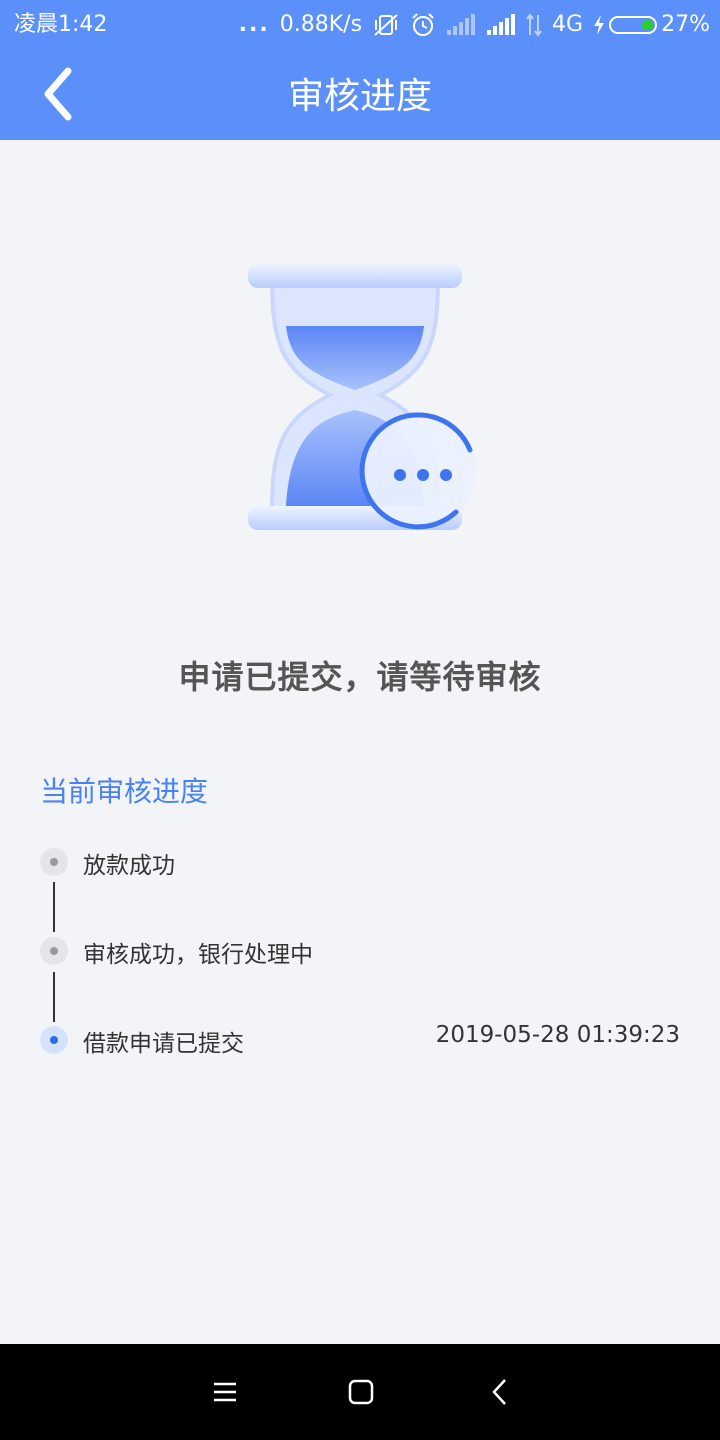 The width and height of the screenshot is (720, 1440). I want to click on battery-percent: 27%, so click(685, 24).